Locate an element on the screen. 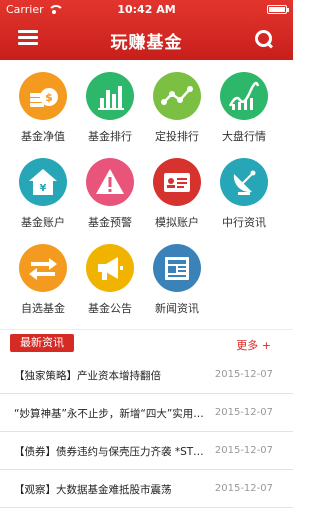 This screenshot has width=320, height=509. tile-label: 基金账户 is located at coordinates (43, 222).